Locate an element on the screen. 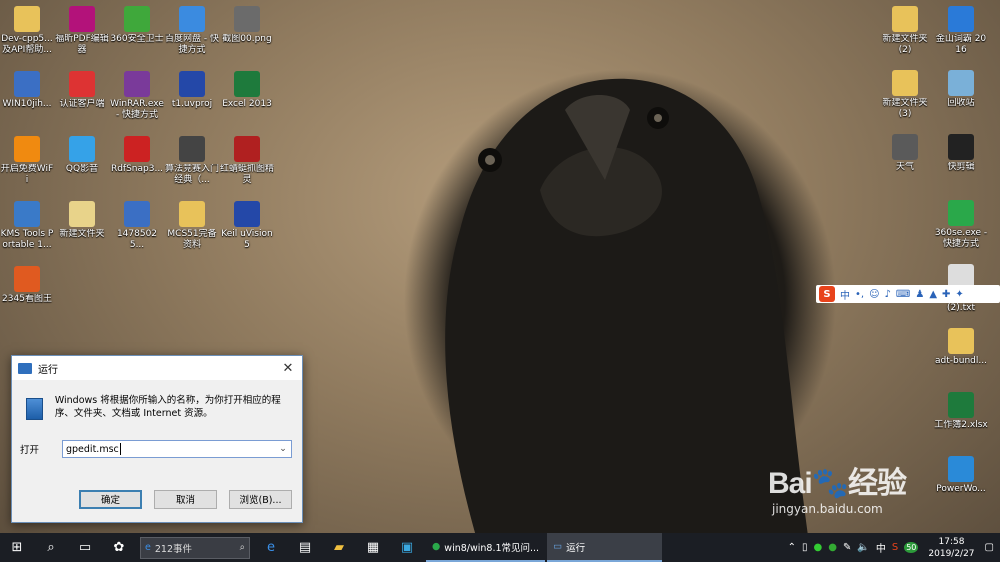  desktop-icon-label: 新建文件夹 is located at coordinates (82, 234).